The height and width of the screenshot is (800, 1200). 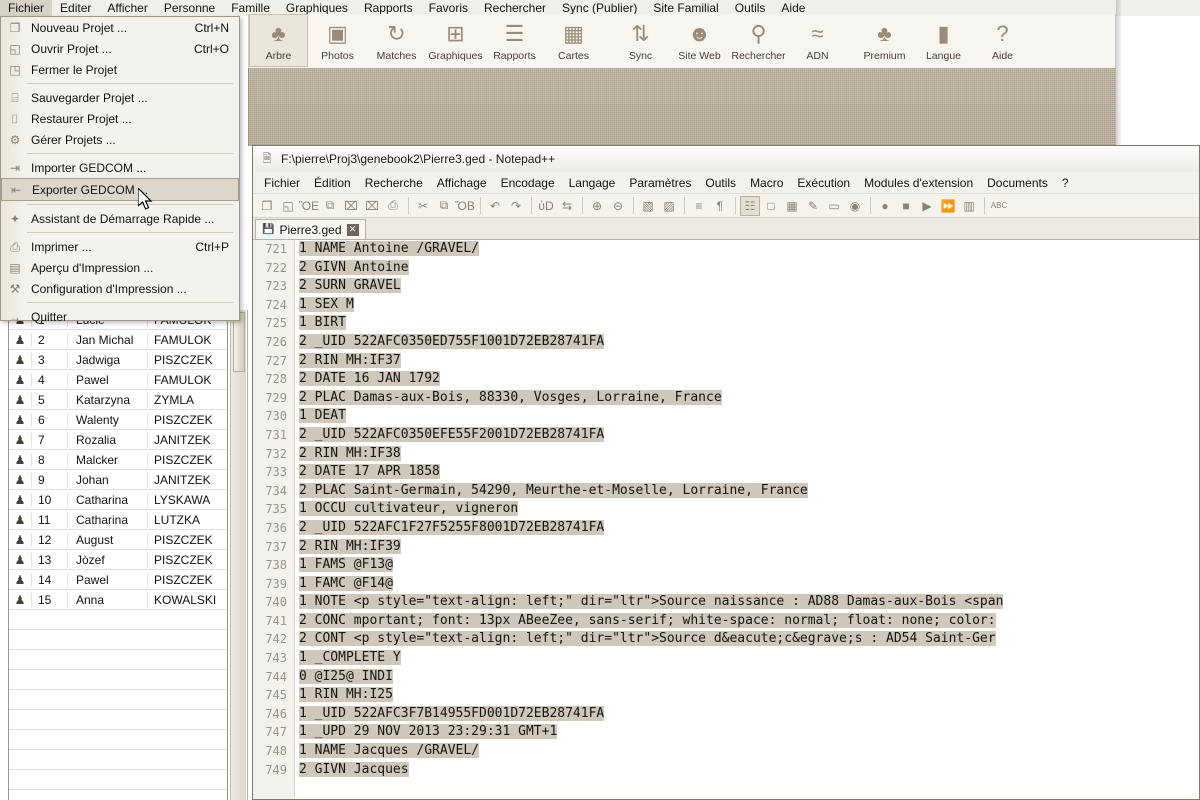 What do you see at coordinates (351, 206) in the screenshot?
I see `close-file-icon: ⌧` at bounding box center [351, 206].